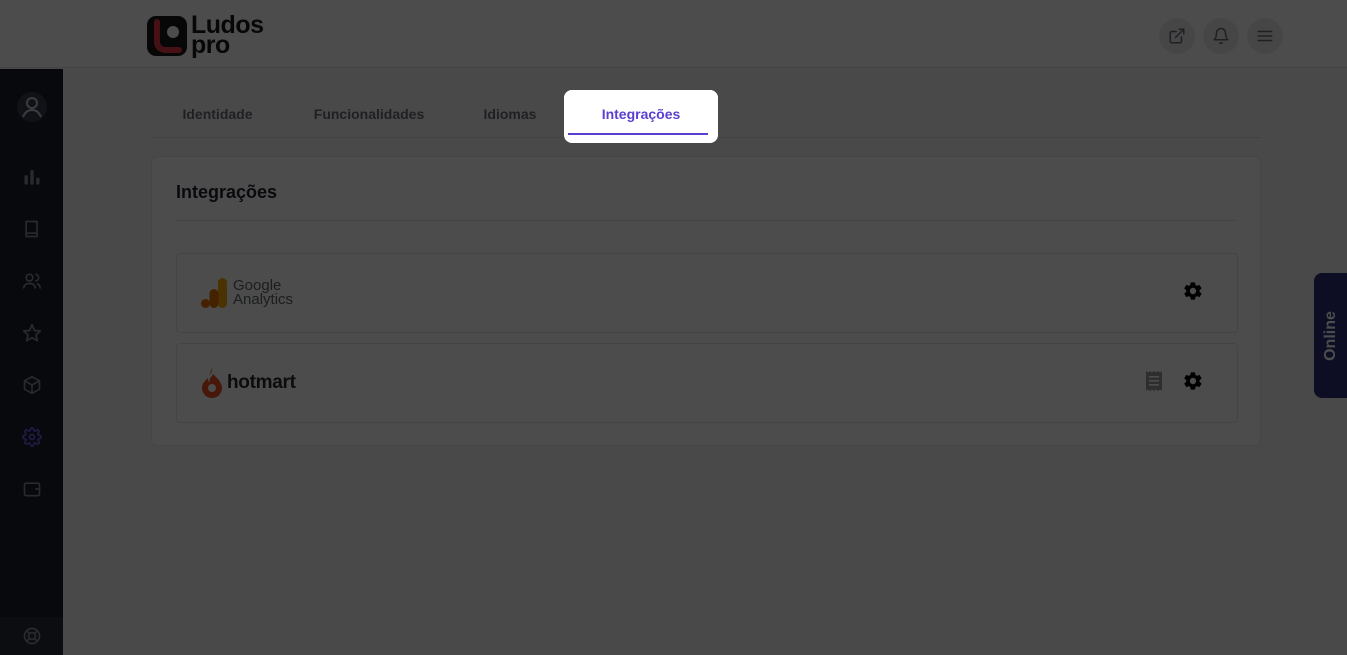 This screenshot has height=655, width=1347. I want to click on sidebar-item-profile, so click(31, 107).